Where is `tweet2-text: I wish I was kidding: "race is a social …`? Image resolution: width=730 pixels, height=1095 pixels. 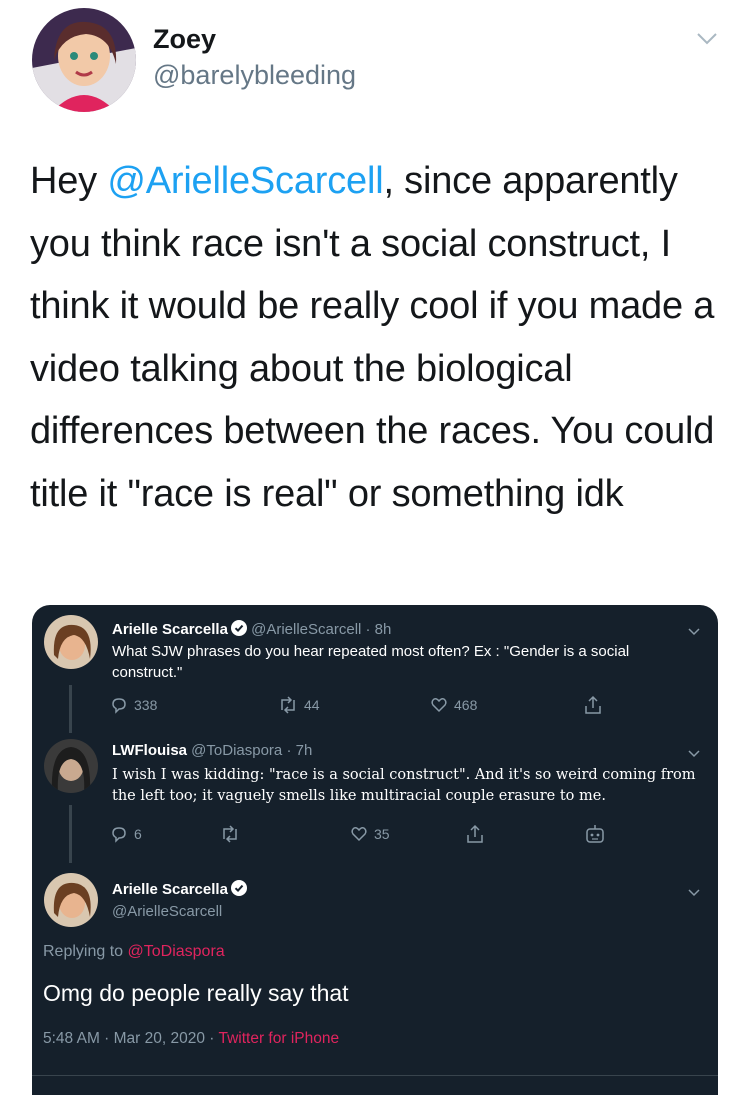 tweet2-text: I wish I was kidding: "race is a social … is located at coordinates (404, 785).